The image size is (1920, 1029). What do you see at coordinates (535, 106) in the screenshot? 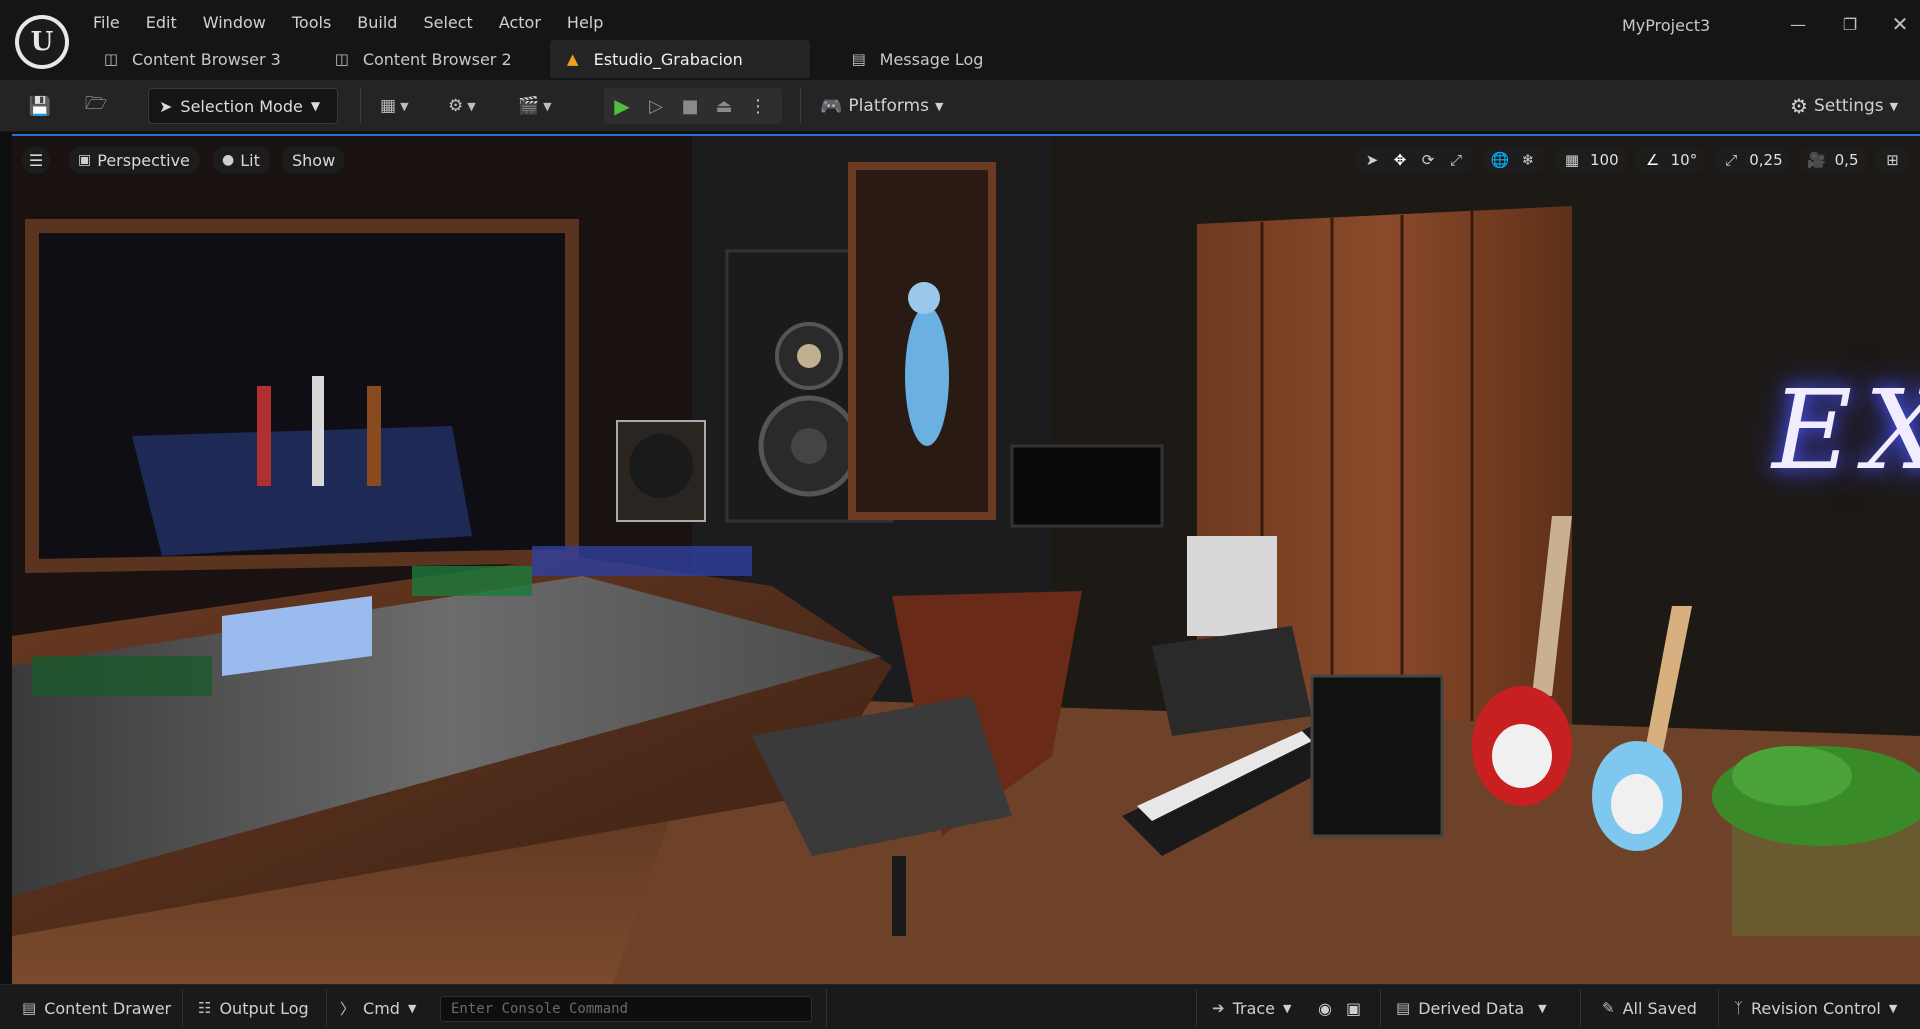
I see `cinematics-button: 🎬 ▼` at bounding box center [535, 106].